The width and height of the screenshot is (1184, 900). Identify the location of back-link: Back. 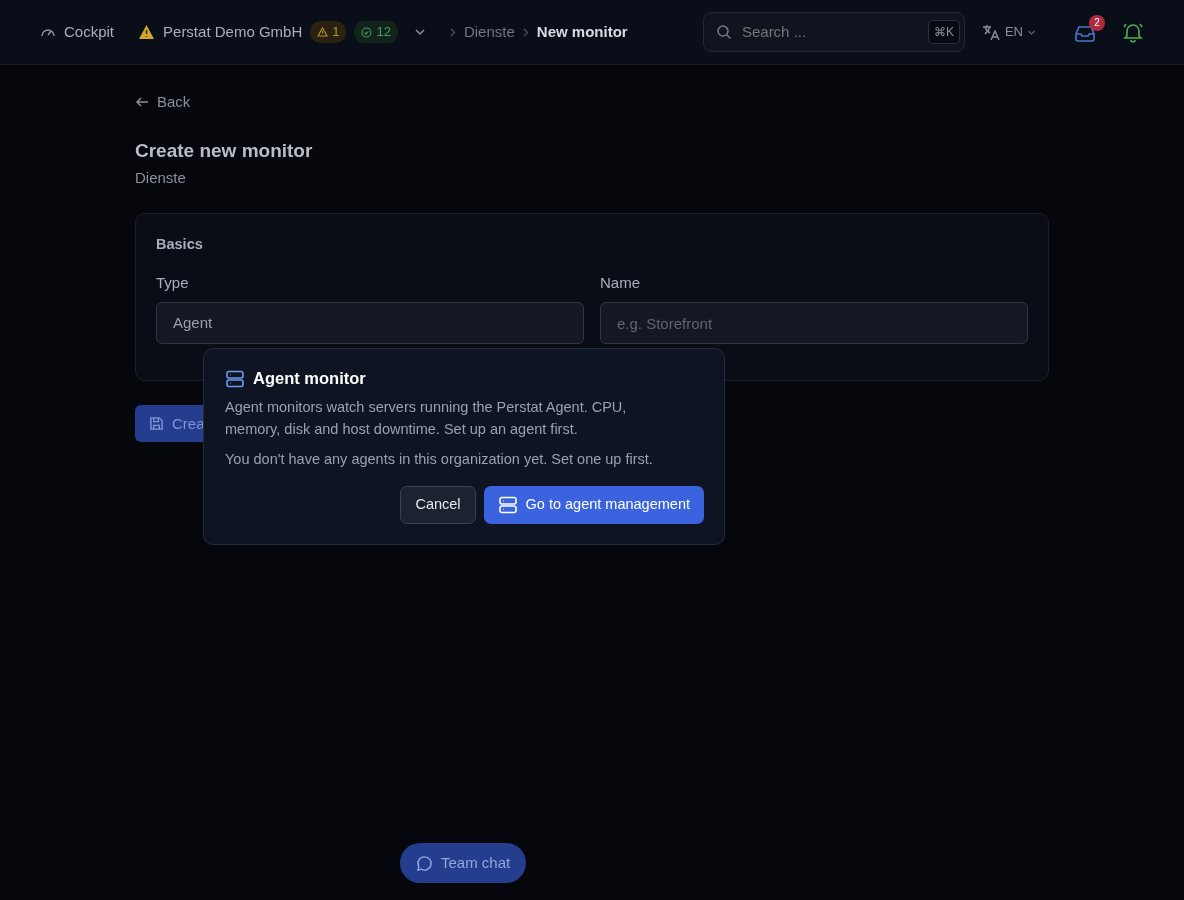
(163, 102).